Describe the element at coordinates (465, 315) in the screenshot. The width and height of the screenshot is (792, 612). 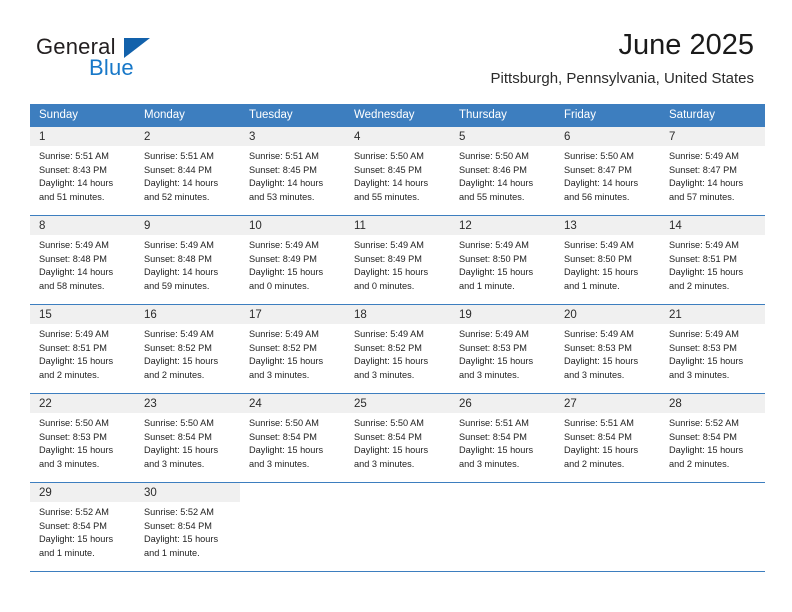
I see `day-number: 19` at that location.